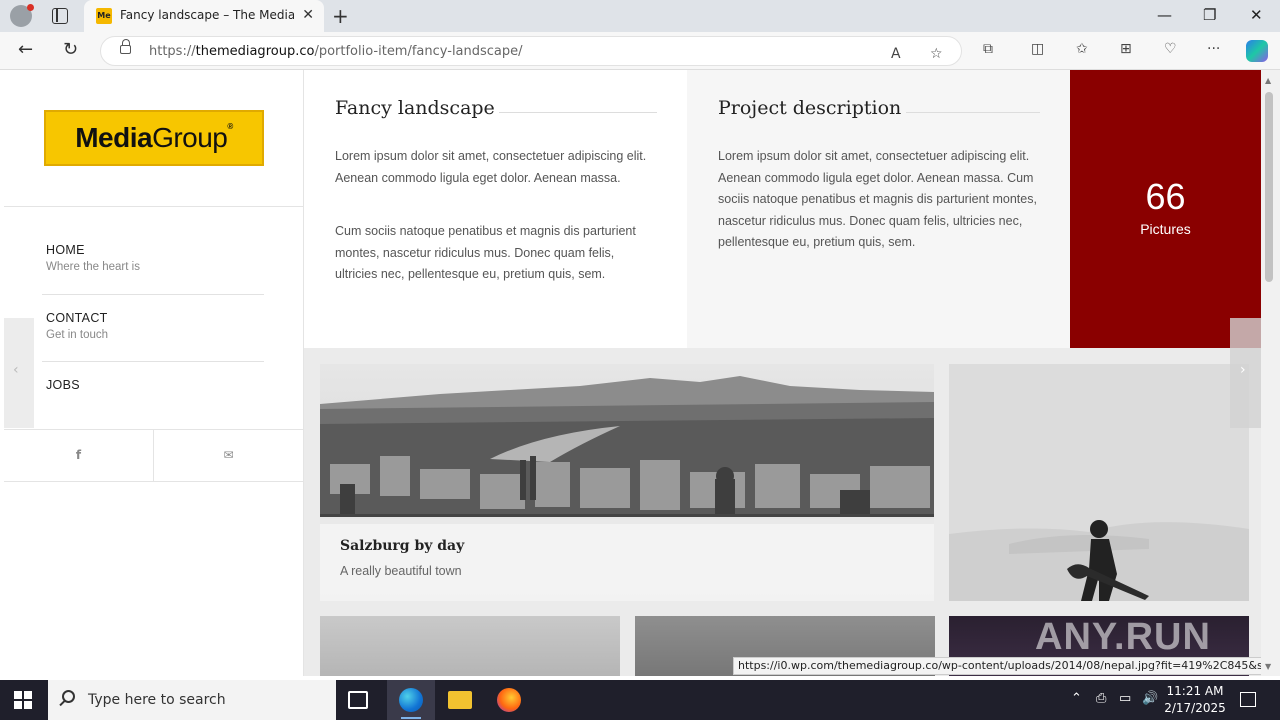 The width and height of the screenshot is (1280, 720). I want to click on copilot-icon, so click(1257, 51).